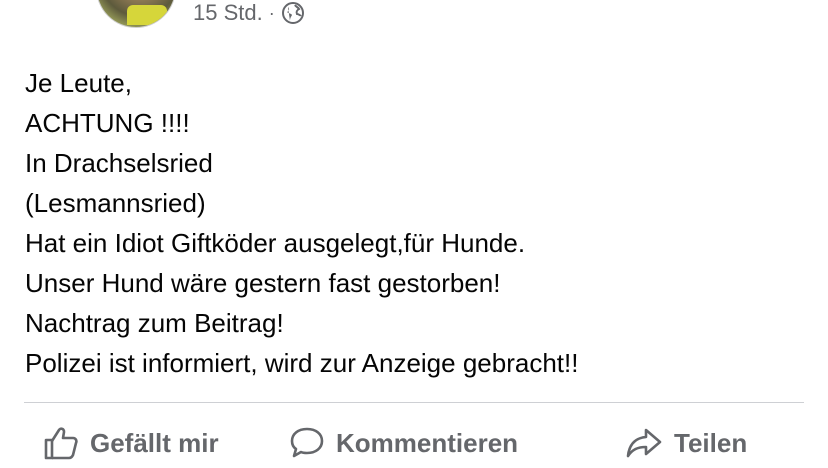  I want to click on post-line: Unser Hund wäre gestern fast gestorben!, so click(263, 283).